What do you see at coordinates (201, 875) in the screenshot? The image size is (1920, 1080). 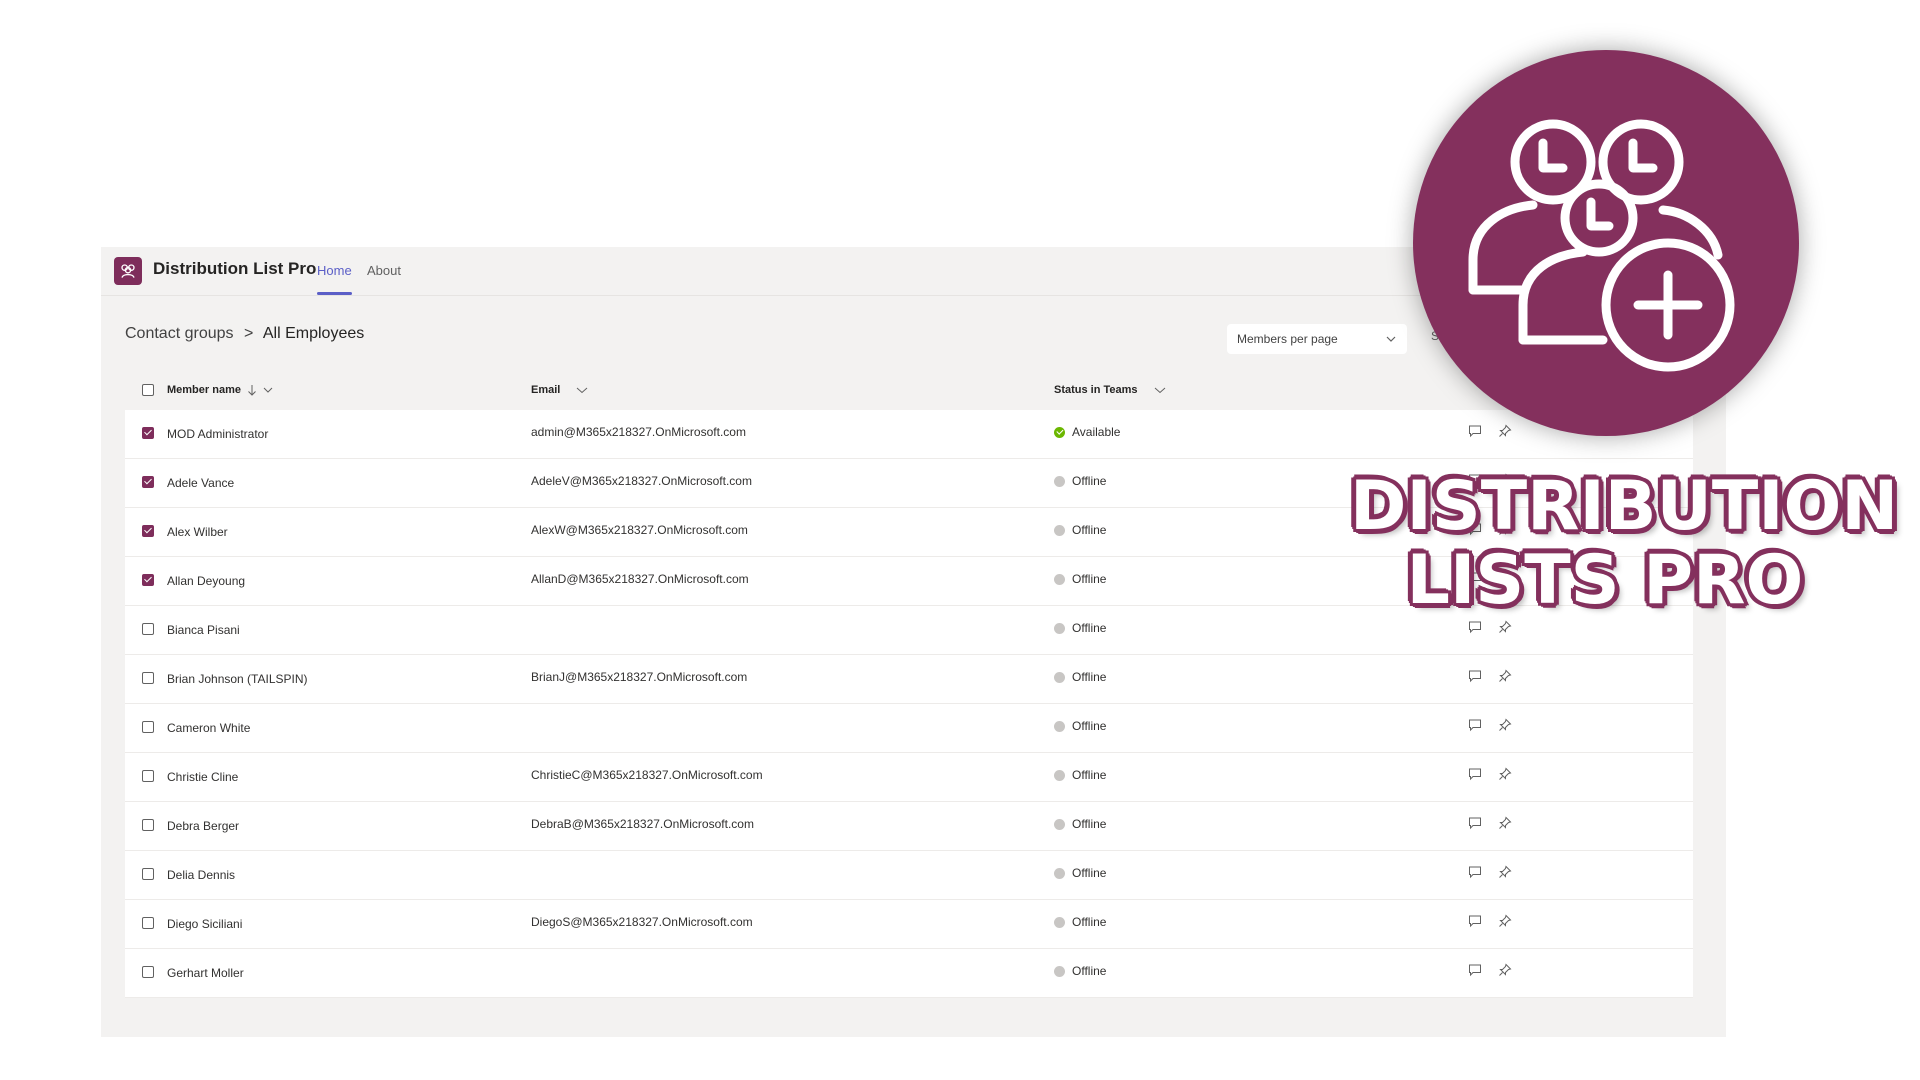 I see `member-name: Delia Dennis` at bounding box center [201, 875].